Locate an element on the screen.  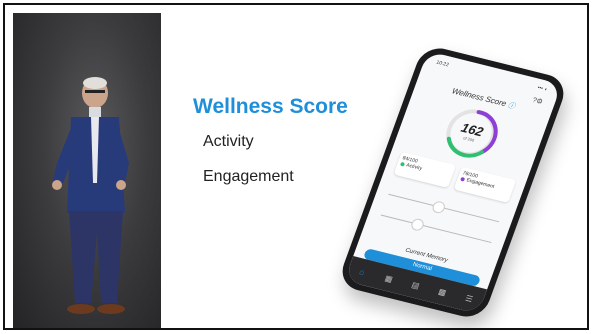
menu-icon: ☰ is located at coordinates (469, 298).